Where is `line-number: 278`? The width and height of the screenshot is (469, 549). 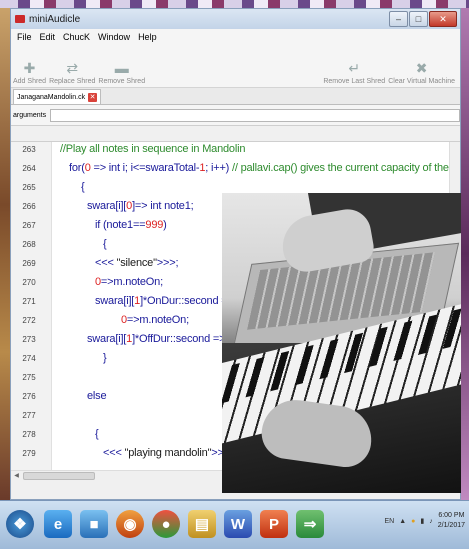 line-number: 278 is located at coordinates (29, 434).